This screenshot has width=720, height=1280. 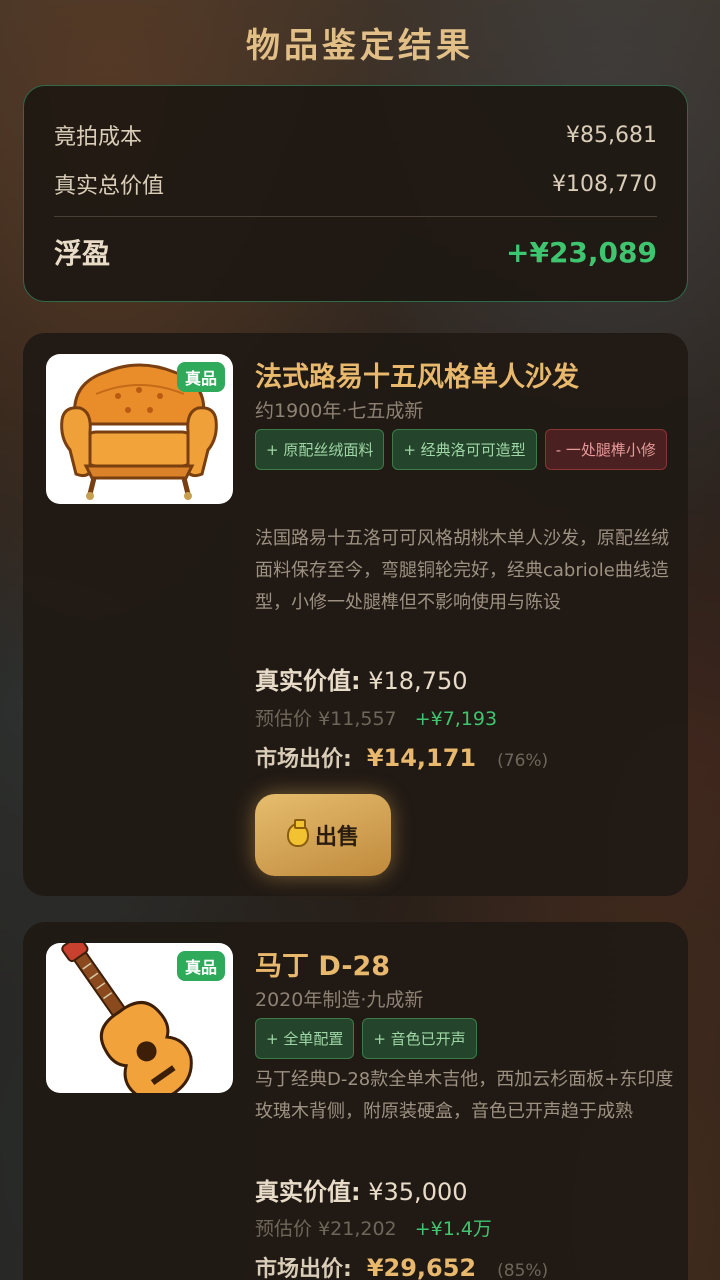 What do you see at coordinates (336, 837) in the screenshot?
I see `sell-button-label: 出售` at bounding box center [336, 837].